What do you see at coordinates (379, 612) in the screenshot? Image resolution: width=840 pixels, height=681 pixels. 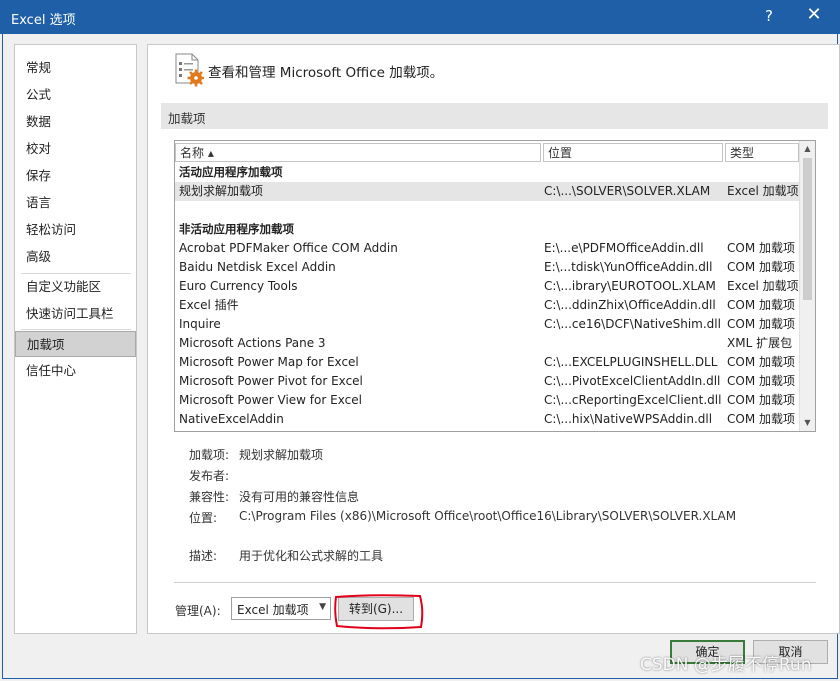 I see `red-annotation-outline` at bounding box center [379, 612].